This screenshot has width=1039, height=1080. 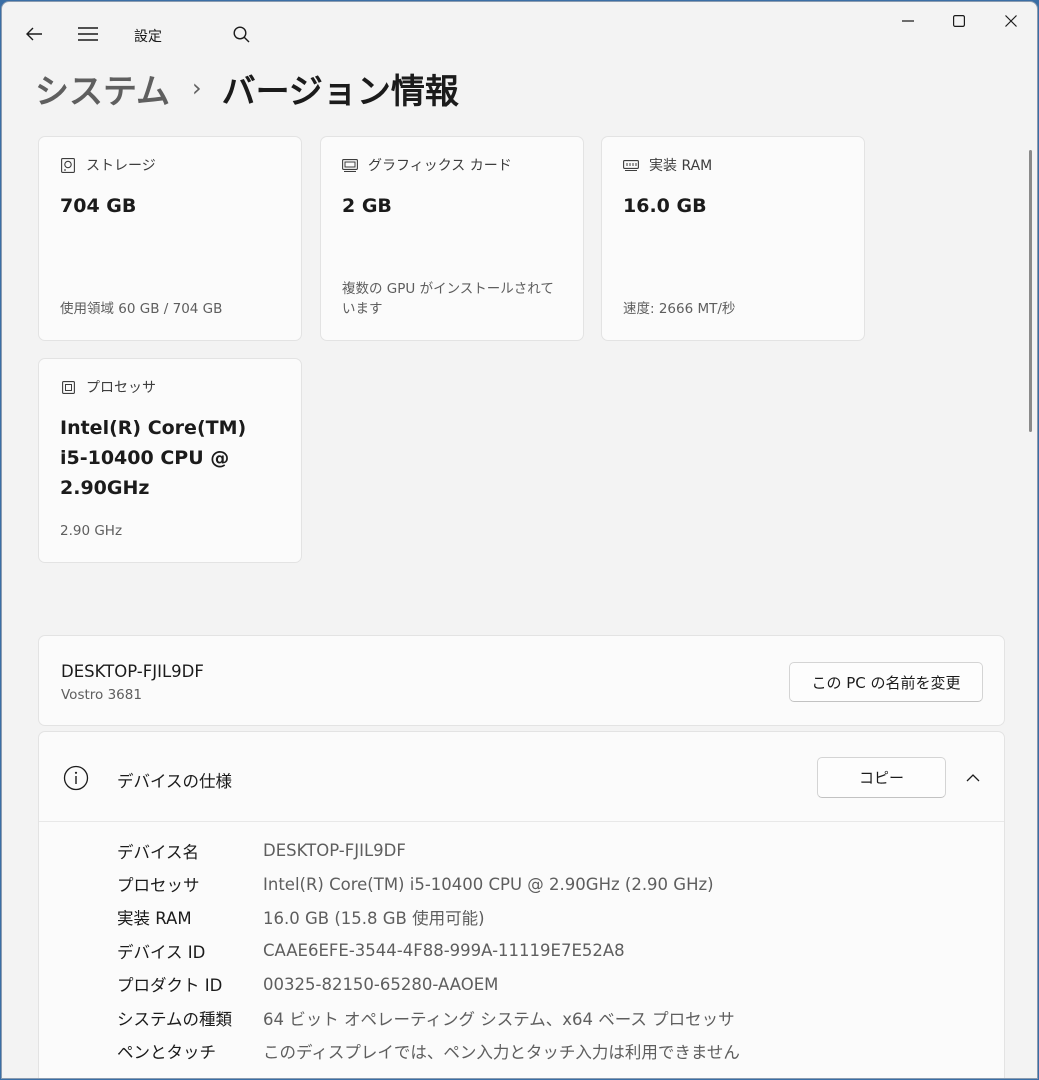 I want to click on memory-icon, so click(x=631, y=165).